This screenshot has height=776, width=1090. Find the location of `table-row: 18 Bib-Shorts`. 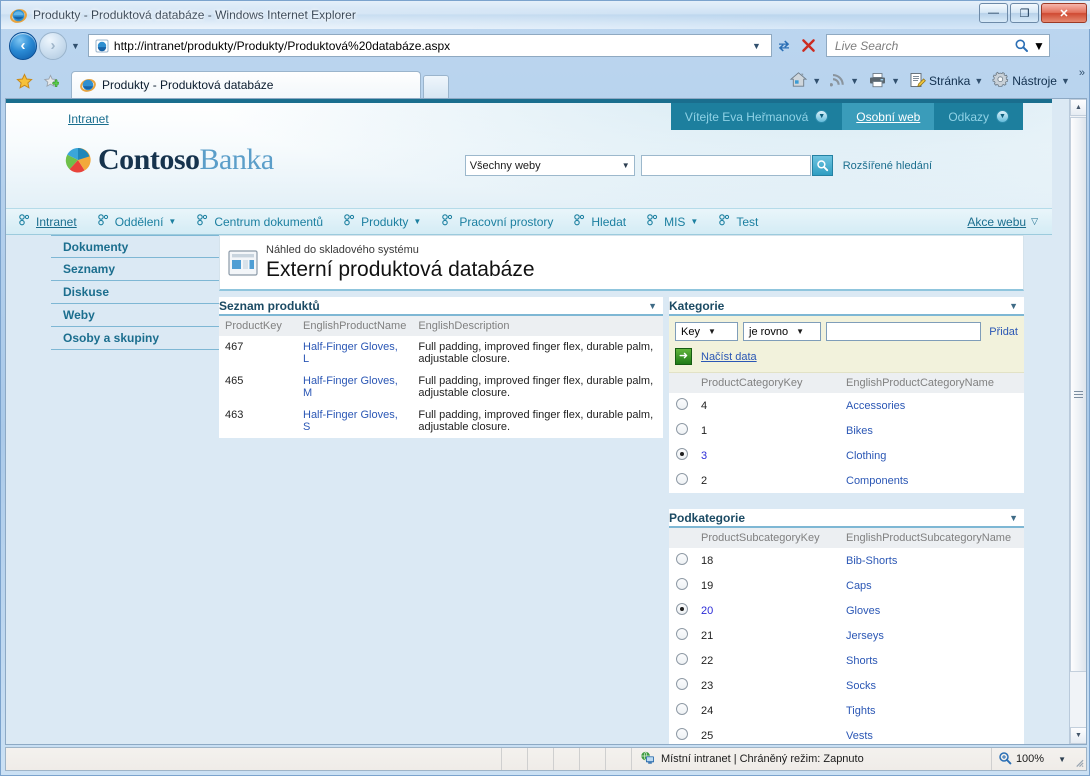

table-row: 18 Bib-Shorts is located at coordinates (846, 560).